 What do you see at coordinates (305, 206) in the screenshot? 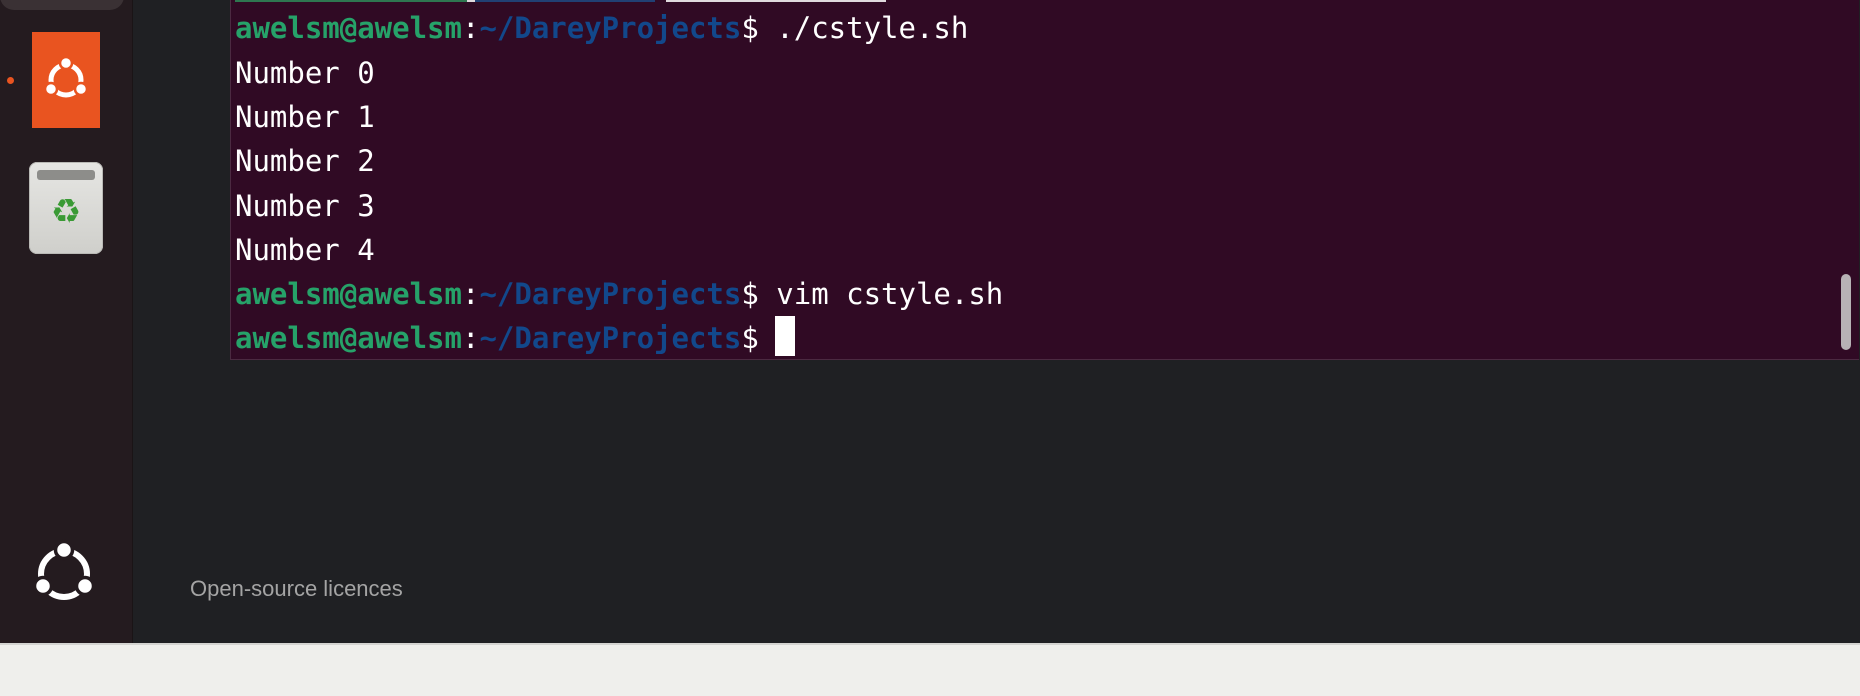
I see `terminal-output: Number 3` at bounding box center [305, 206].